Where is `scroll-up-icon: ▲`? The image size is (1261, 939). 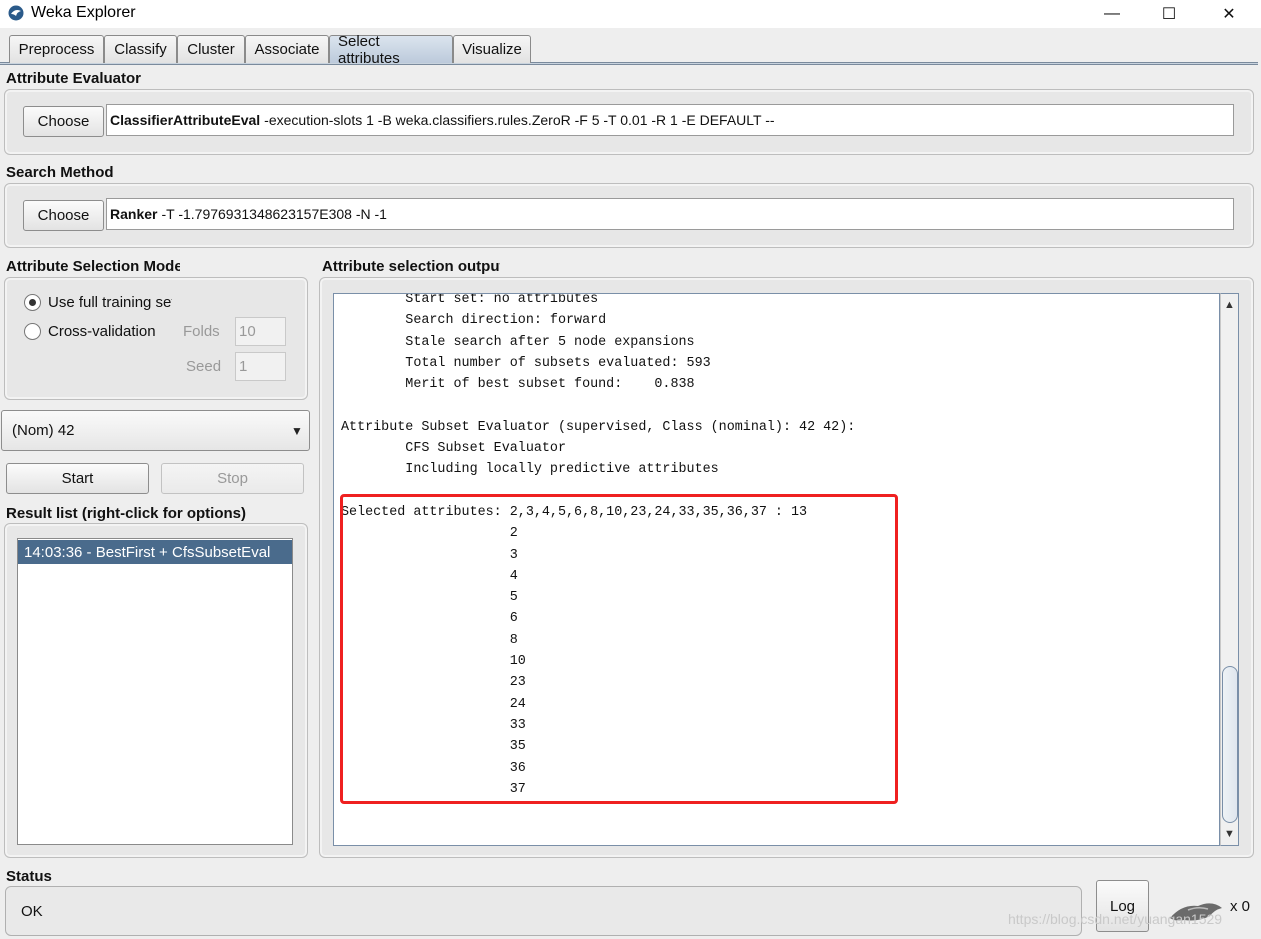 scroll-up-icon: ▲ is located at coordinates (1229, 305).